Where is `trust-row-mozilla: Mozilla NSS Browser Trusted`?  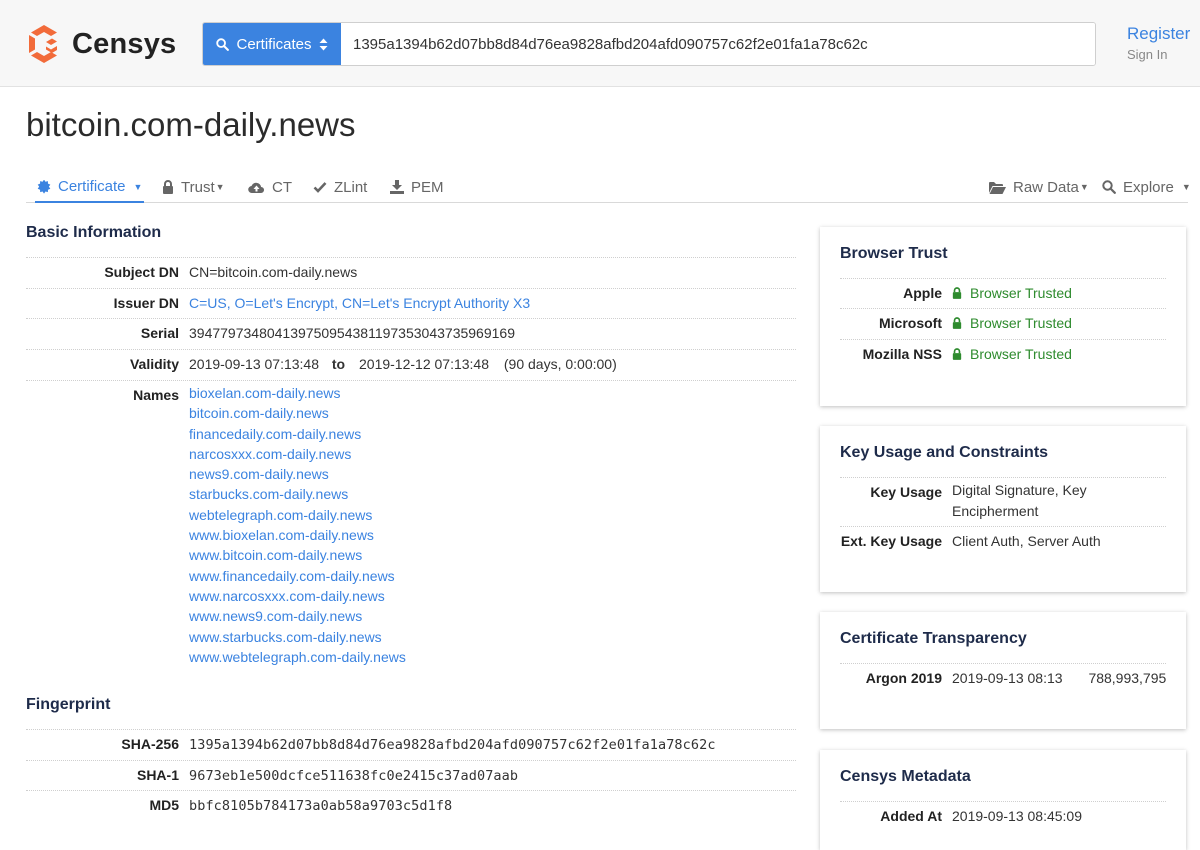
trust-row-mozilla: Mozilla NSS Browser Trusted is located at coordinates (1003, 354).